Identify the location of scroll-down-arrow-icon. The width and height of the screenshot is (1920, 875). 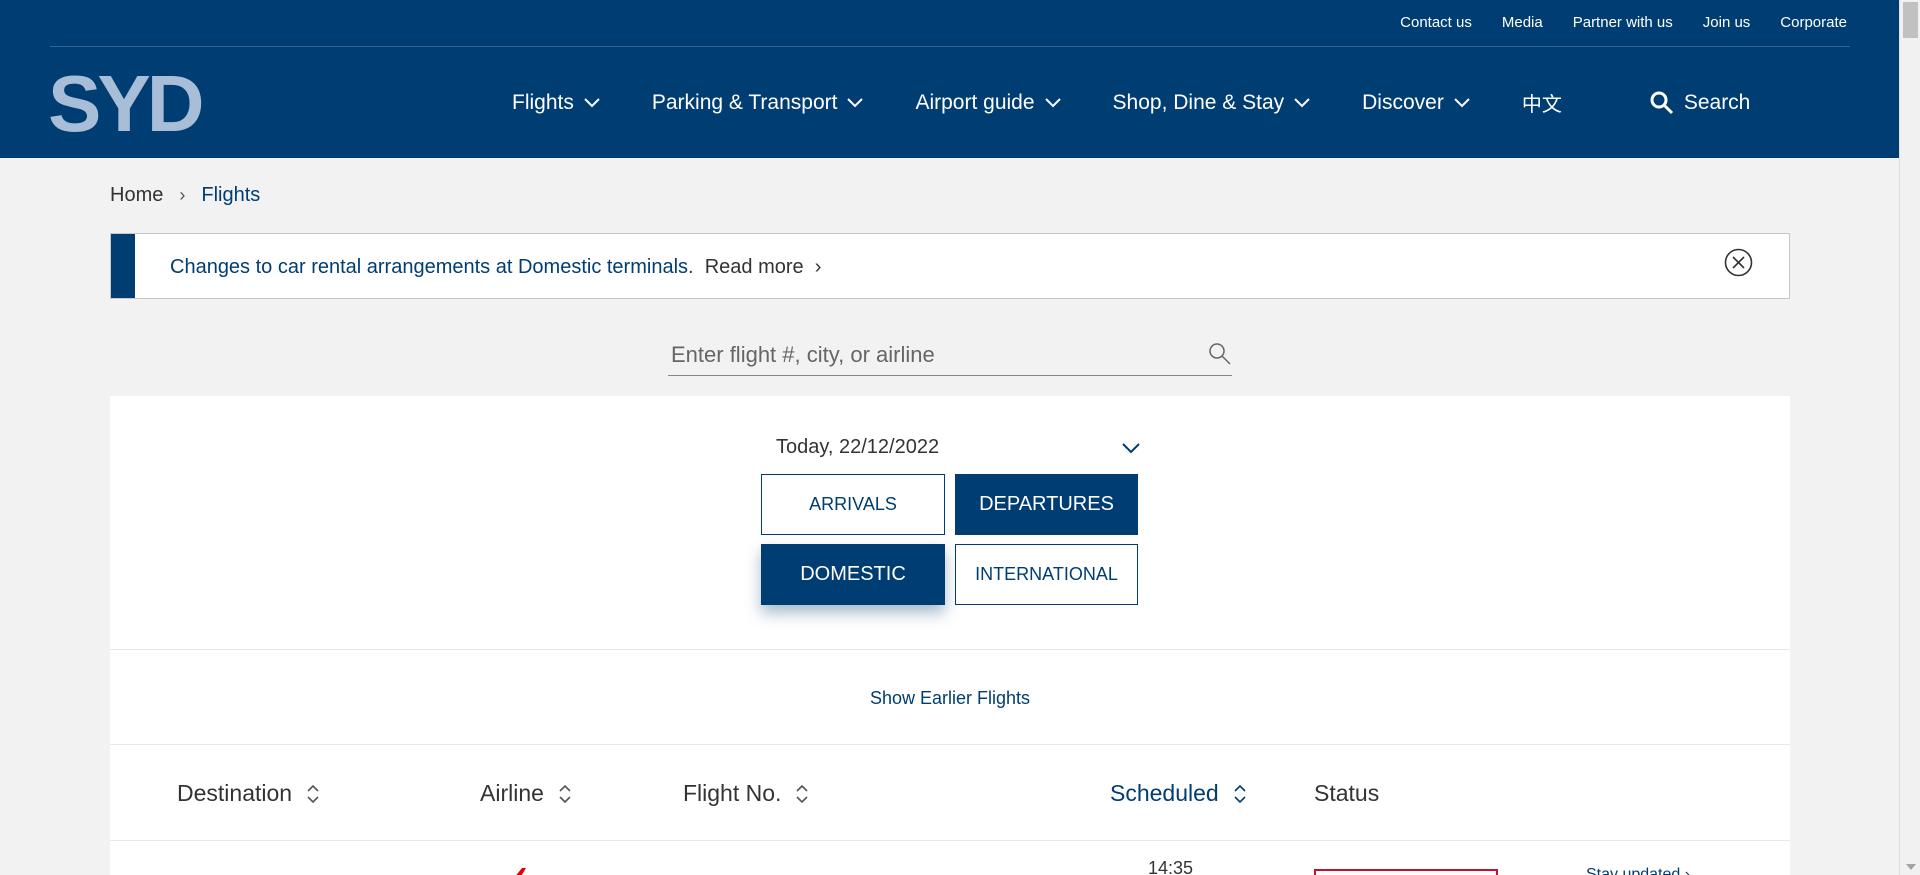
(1911, 867).